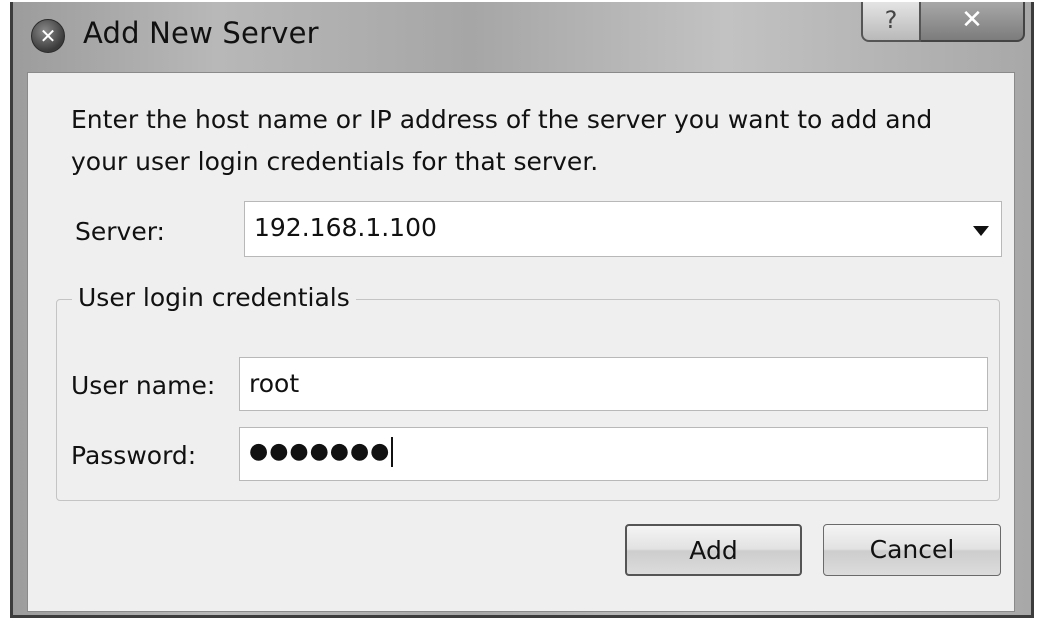  Describe the element at coordinates (522, 35) in the screenshot. I see `title-bar: ✕ Add New Server ? ✕` at that location.